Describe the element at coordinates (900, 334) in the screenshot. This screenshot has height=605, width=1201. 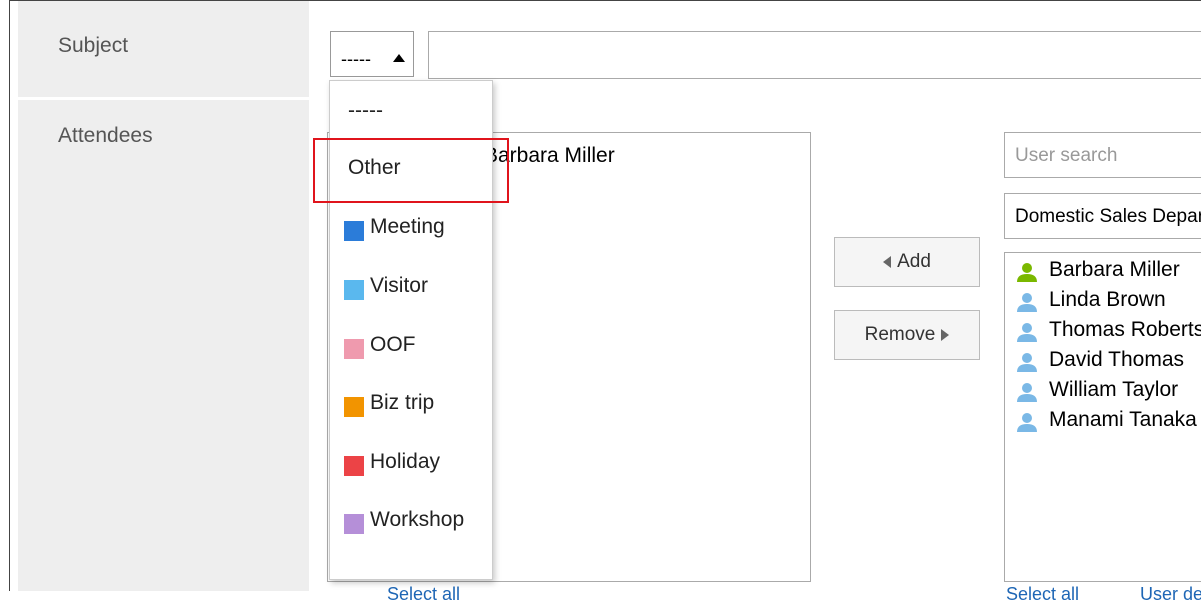
I see `remove-button-label: Remove` at that location.